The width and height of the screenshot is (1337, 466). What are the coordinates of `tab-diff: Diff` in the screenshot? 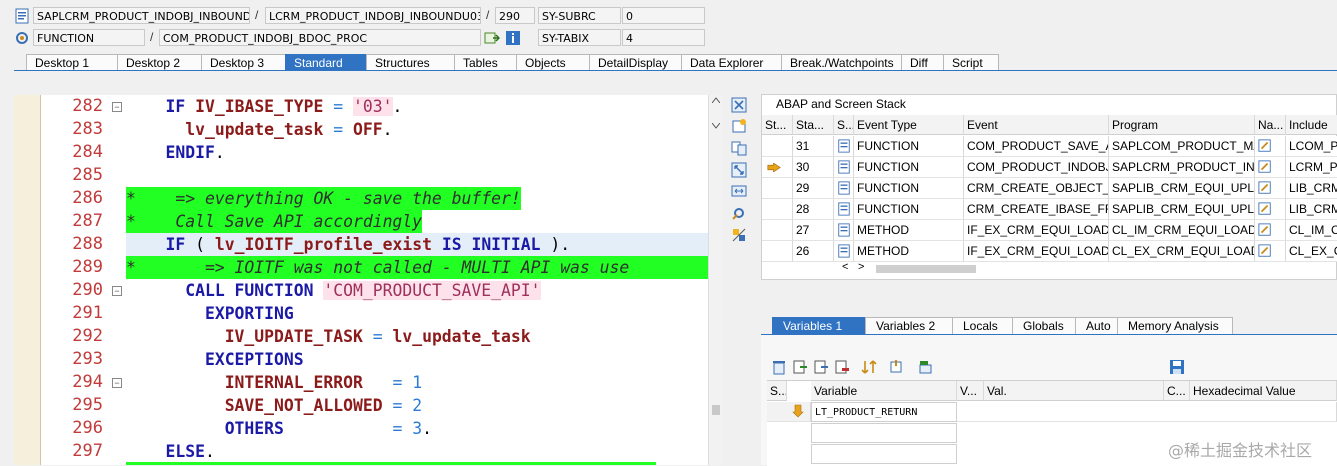 It's located at (922, 62).